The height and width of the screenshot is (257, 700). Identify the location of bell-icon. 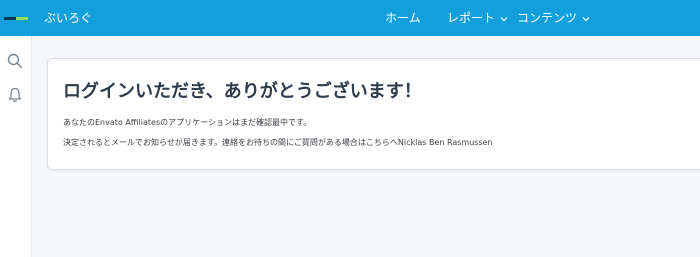
(15, 95).